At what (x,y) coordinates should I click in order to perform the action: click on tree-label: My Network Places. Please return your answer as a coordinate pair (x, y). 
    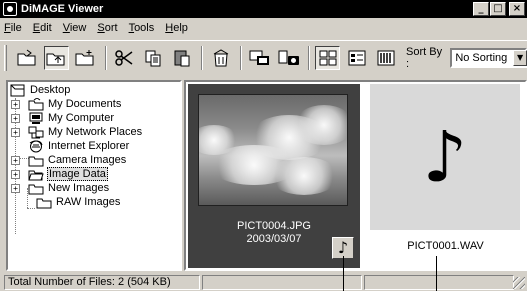
    Looking at the image, I should click on (95, 132).